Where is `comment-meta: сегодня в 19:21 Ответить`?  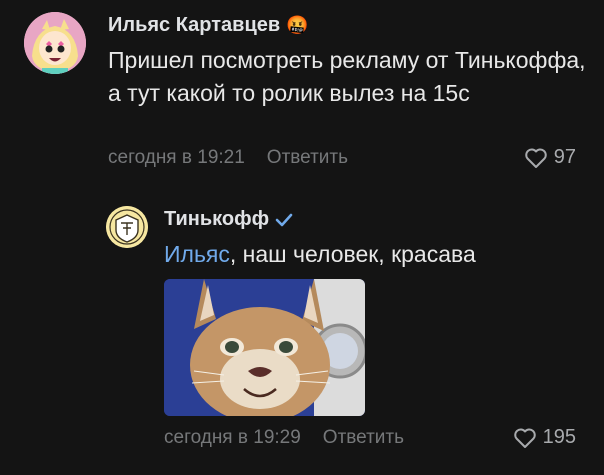
comment-meta: сегодня в 19:21 Ответить is located at coordinates (228, 158).